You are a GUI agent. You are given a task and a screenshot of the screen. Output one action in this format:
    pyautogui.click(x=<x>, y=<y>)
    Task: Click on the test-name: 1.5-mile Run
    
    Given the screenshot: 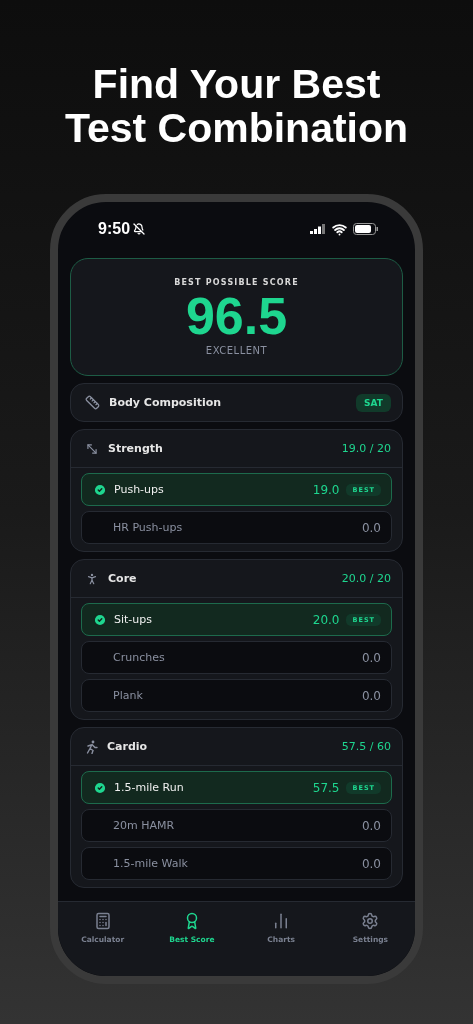 What is the action you would take?
    pyautogui.click(x=149, y=787)
    